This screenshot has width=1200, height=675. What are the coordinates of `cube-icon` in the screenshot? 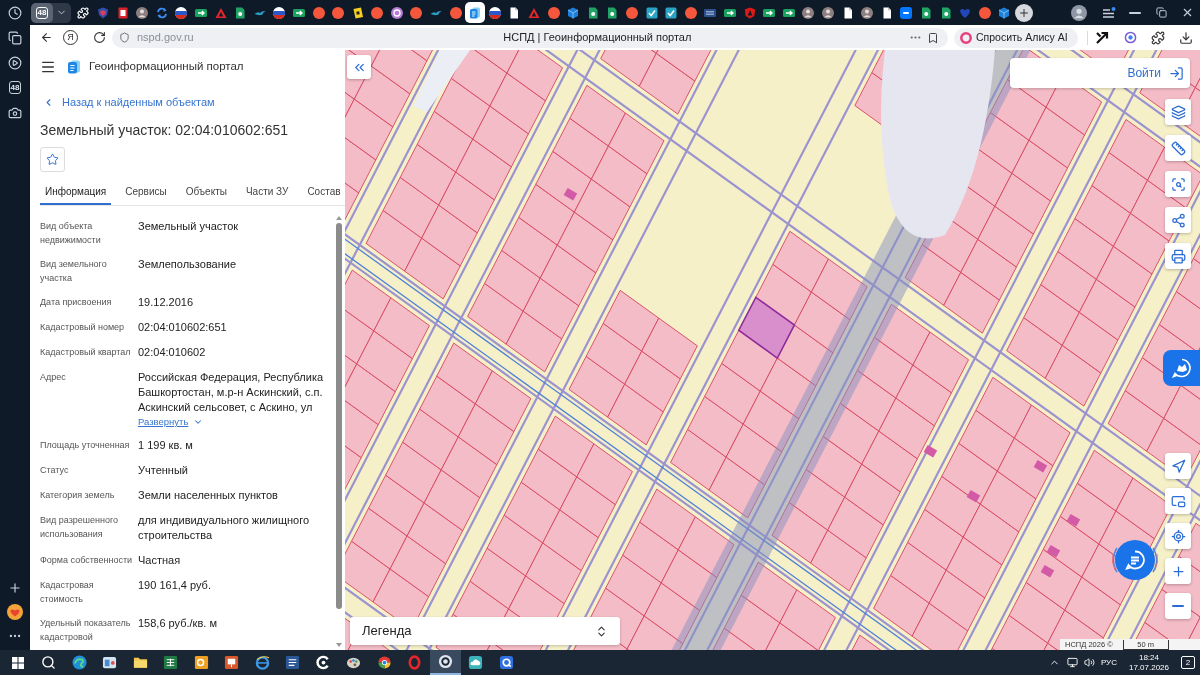 It's located at (573, 12).